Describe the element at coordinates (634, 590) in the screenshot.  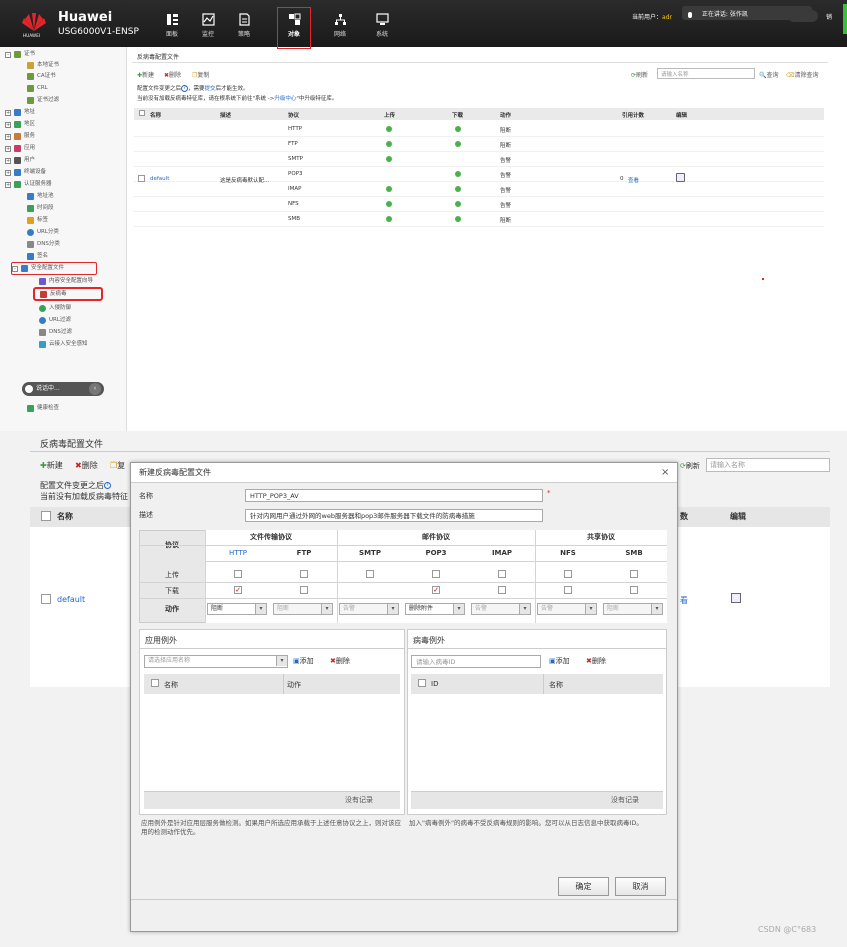
I see `download-checkbox-smb` at that location.